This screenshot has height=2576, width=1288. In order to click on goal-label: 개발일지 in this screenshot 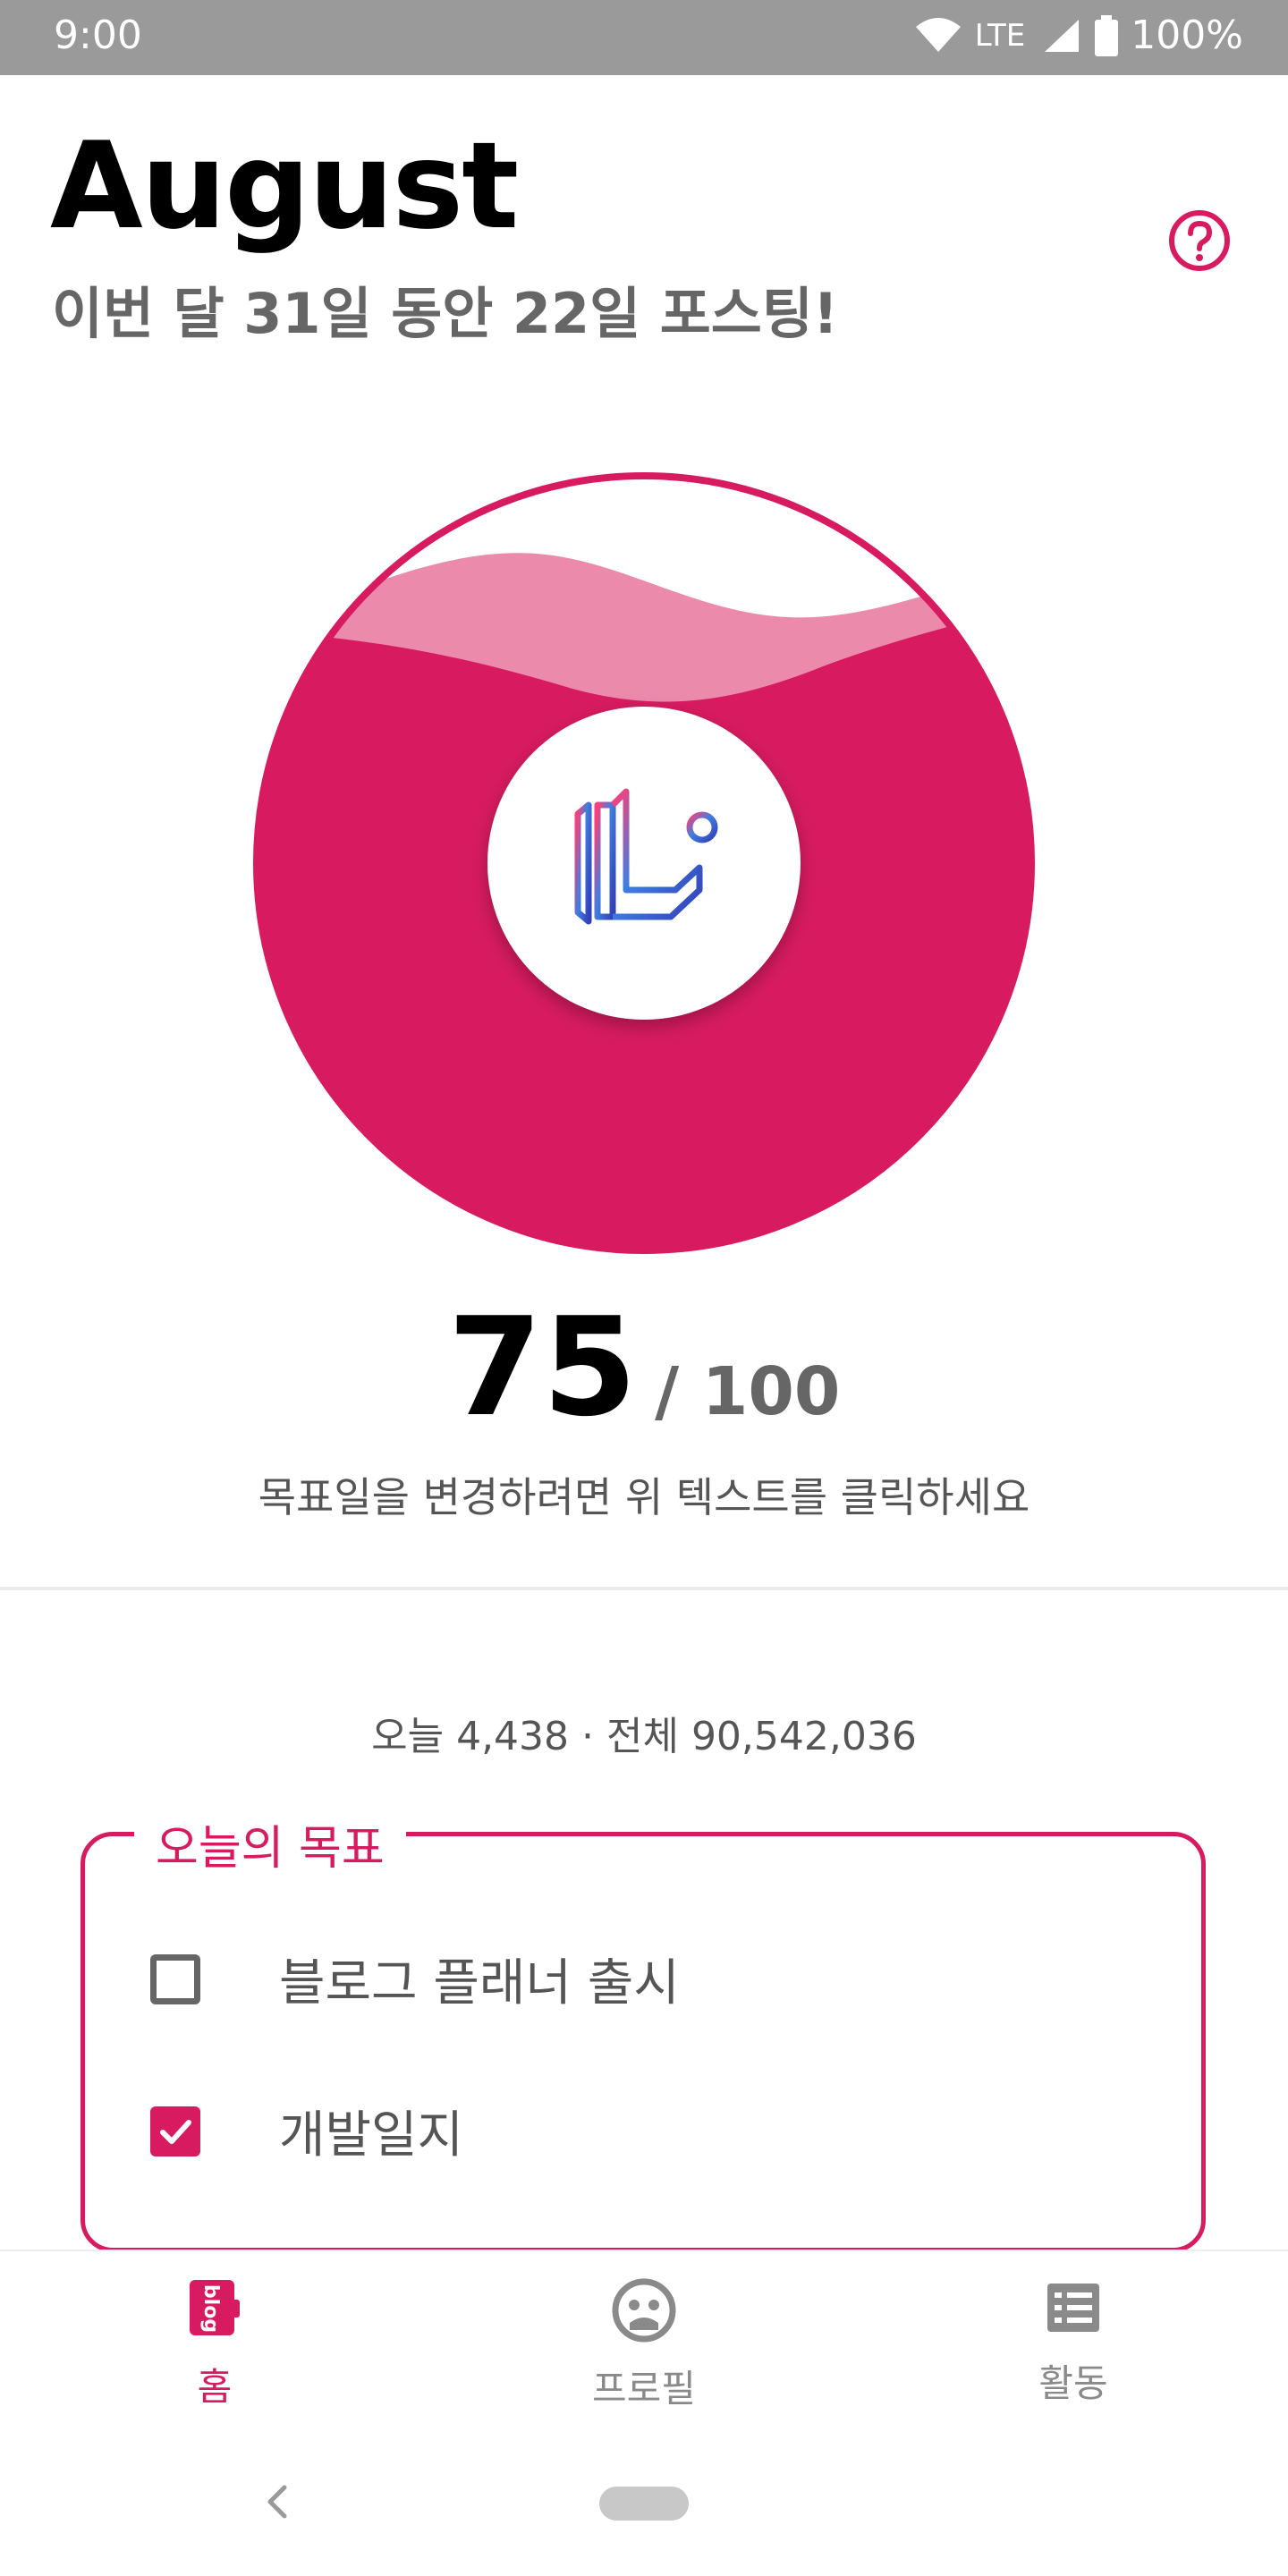, I will do `click(371, 2135)`.